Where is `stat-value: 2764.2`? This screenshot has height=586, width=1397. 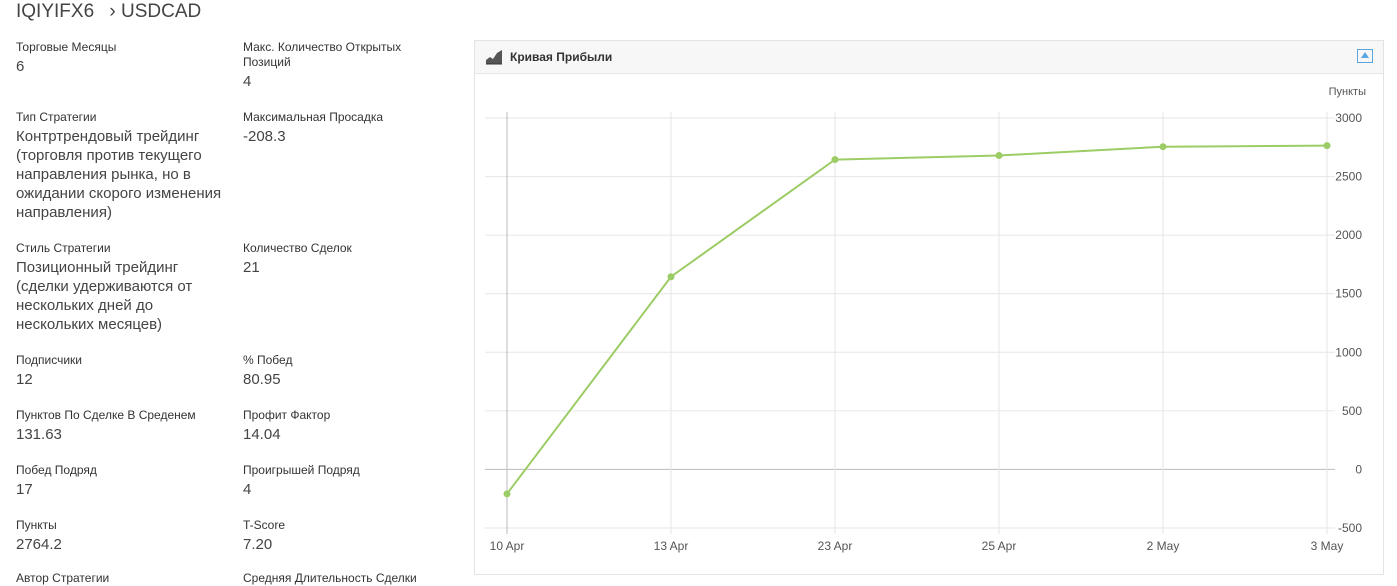 stat-value: 2764.2 is located at coordinates (39, 544).